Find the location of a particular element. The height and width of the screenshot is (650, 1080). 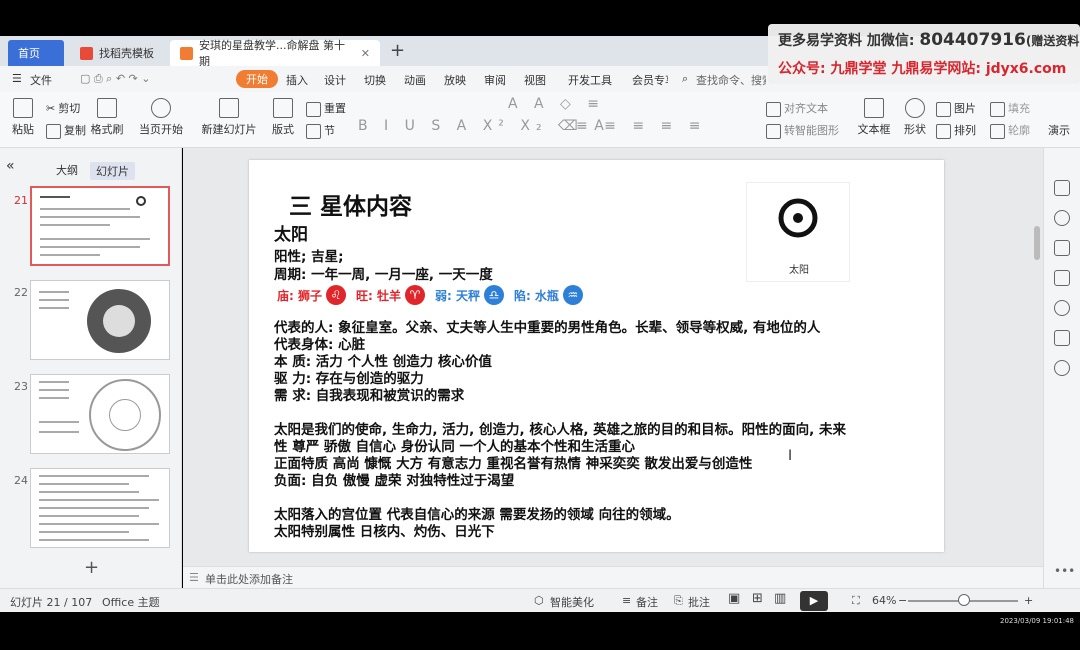

comment-icon: ⎘ is located at coordinates (678, 600).